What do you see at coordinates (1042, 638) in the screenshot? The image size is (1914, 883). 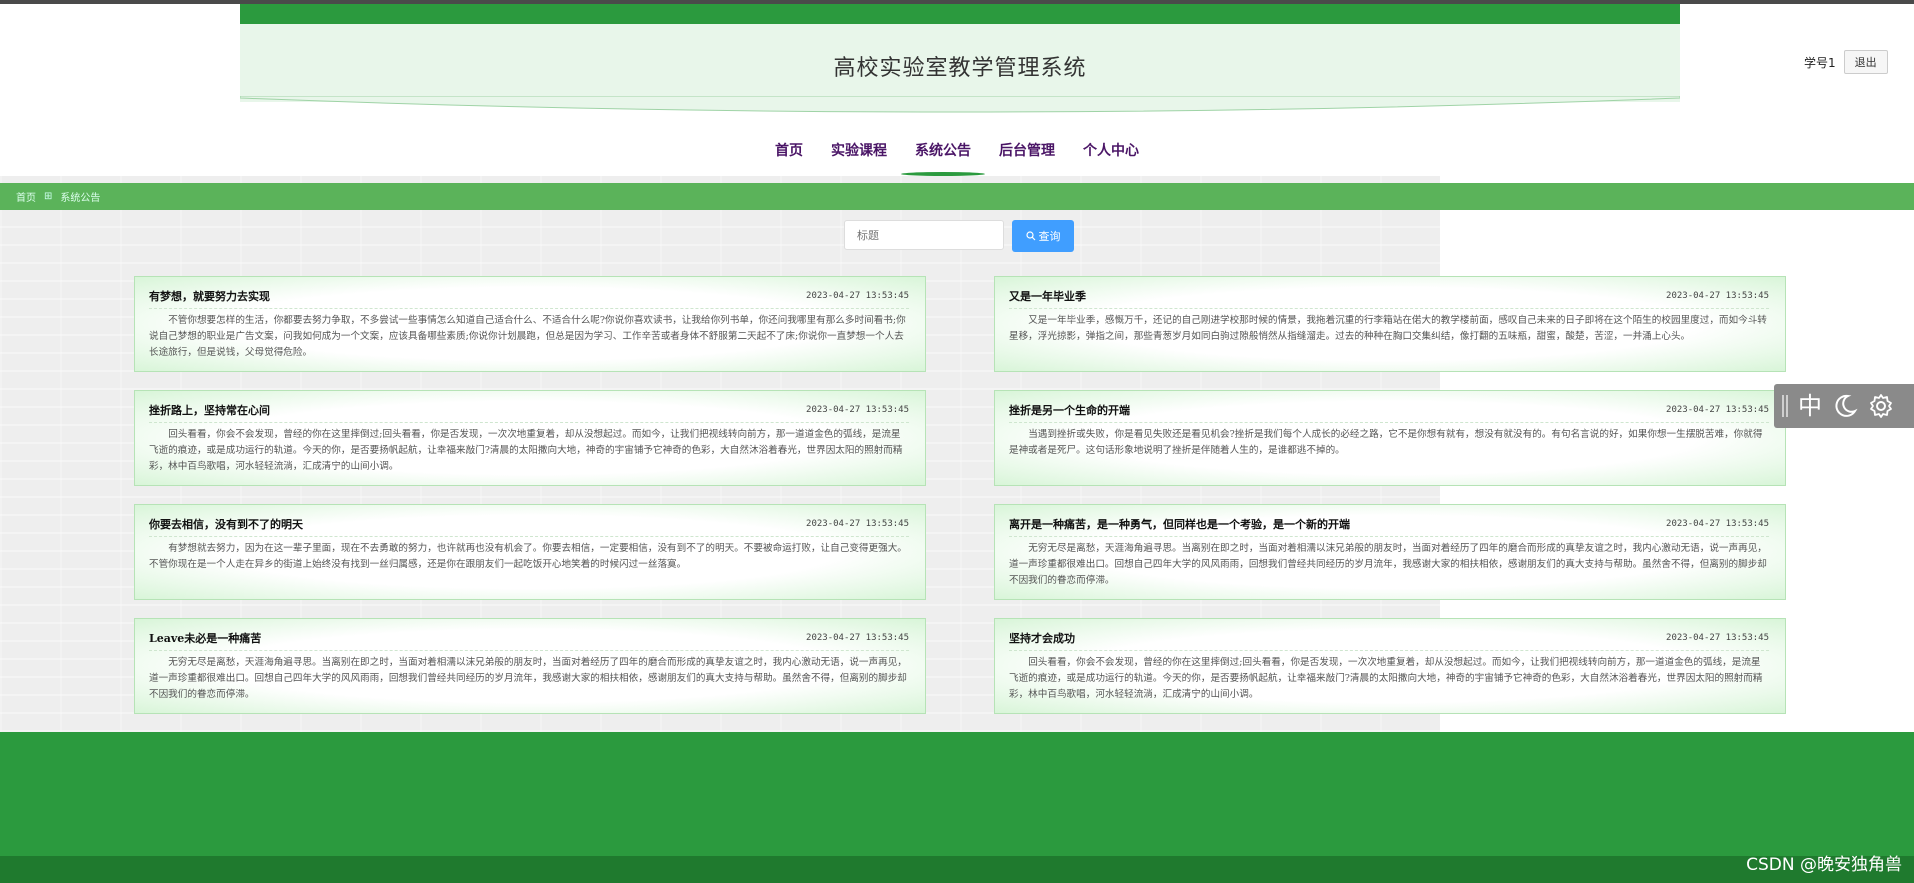 I see `announcement-title: 坚持才会成功` at bounding box center [1042, 638].